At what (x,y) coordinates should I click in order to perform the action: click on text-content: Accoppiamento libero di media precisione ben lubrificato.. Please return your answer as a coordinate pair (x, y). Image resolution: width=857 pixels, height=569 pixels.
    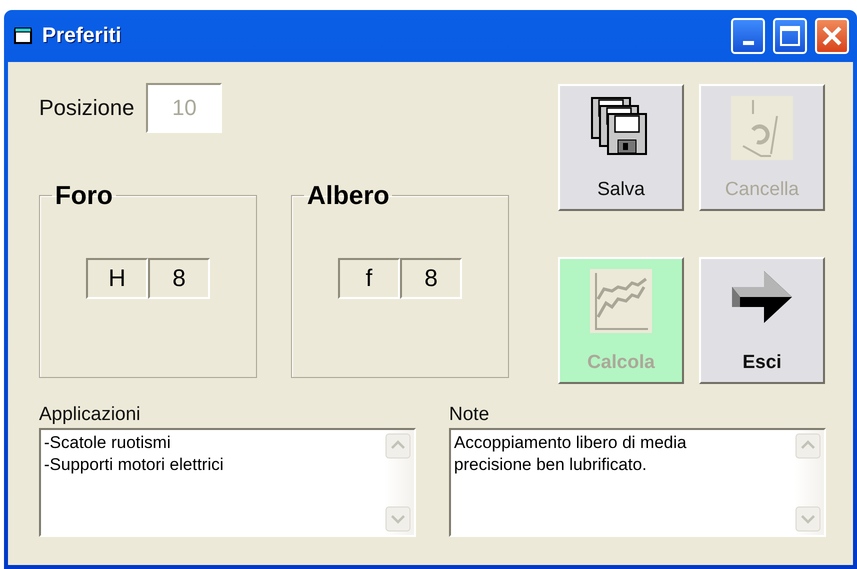
    Looking at the image, I should click on (570, 454).